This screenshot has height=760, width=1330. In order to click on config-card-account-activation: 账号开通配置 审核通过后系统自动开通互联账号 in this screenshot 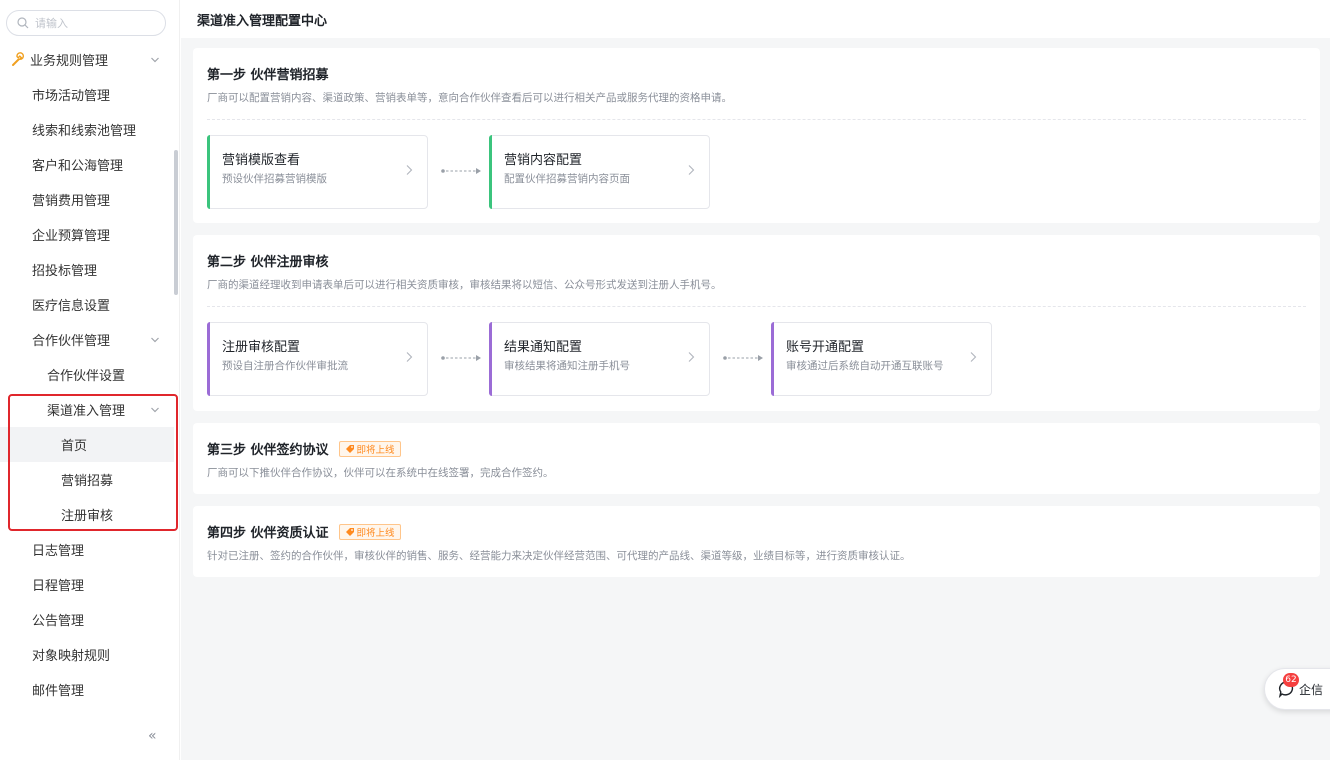, I will do `click(881, 359)`.